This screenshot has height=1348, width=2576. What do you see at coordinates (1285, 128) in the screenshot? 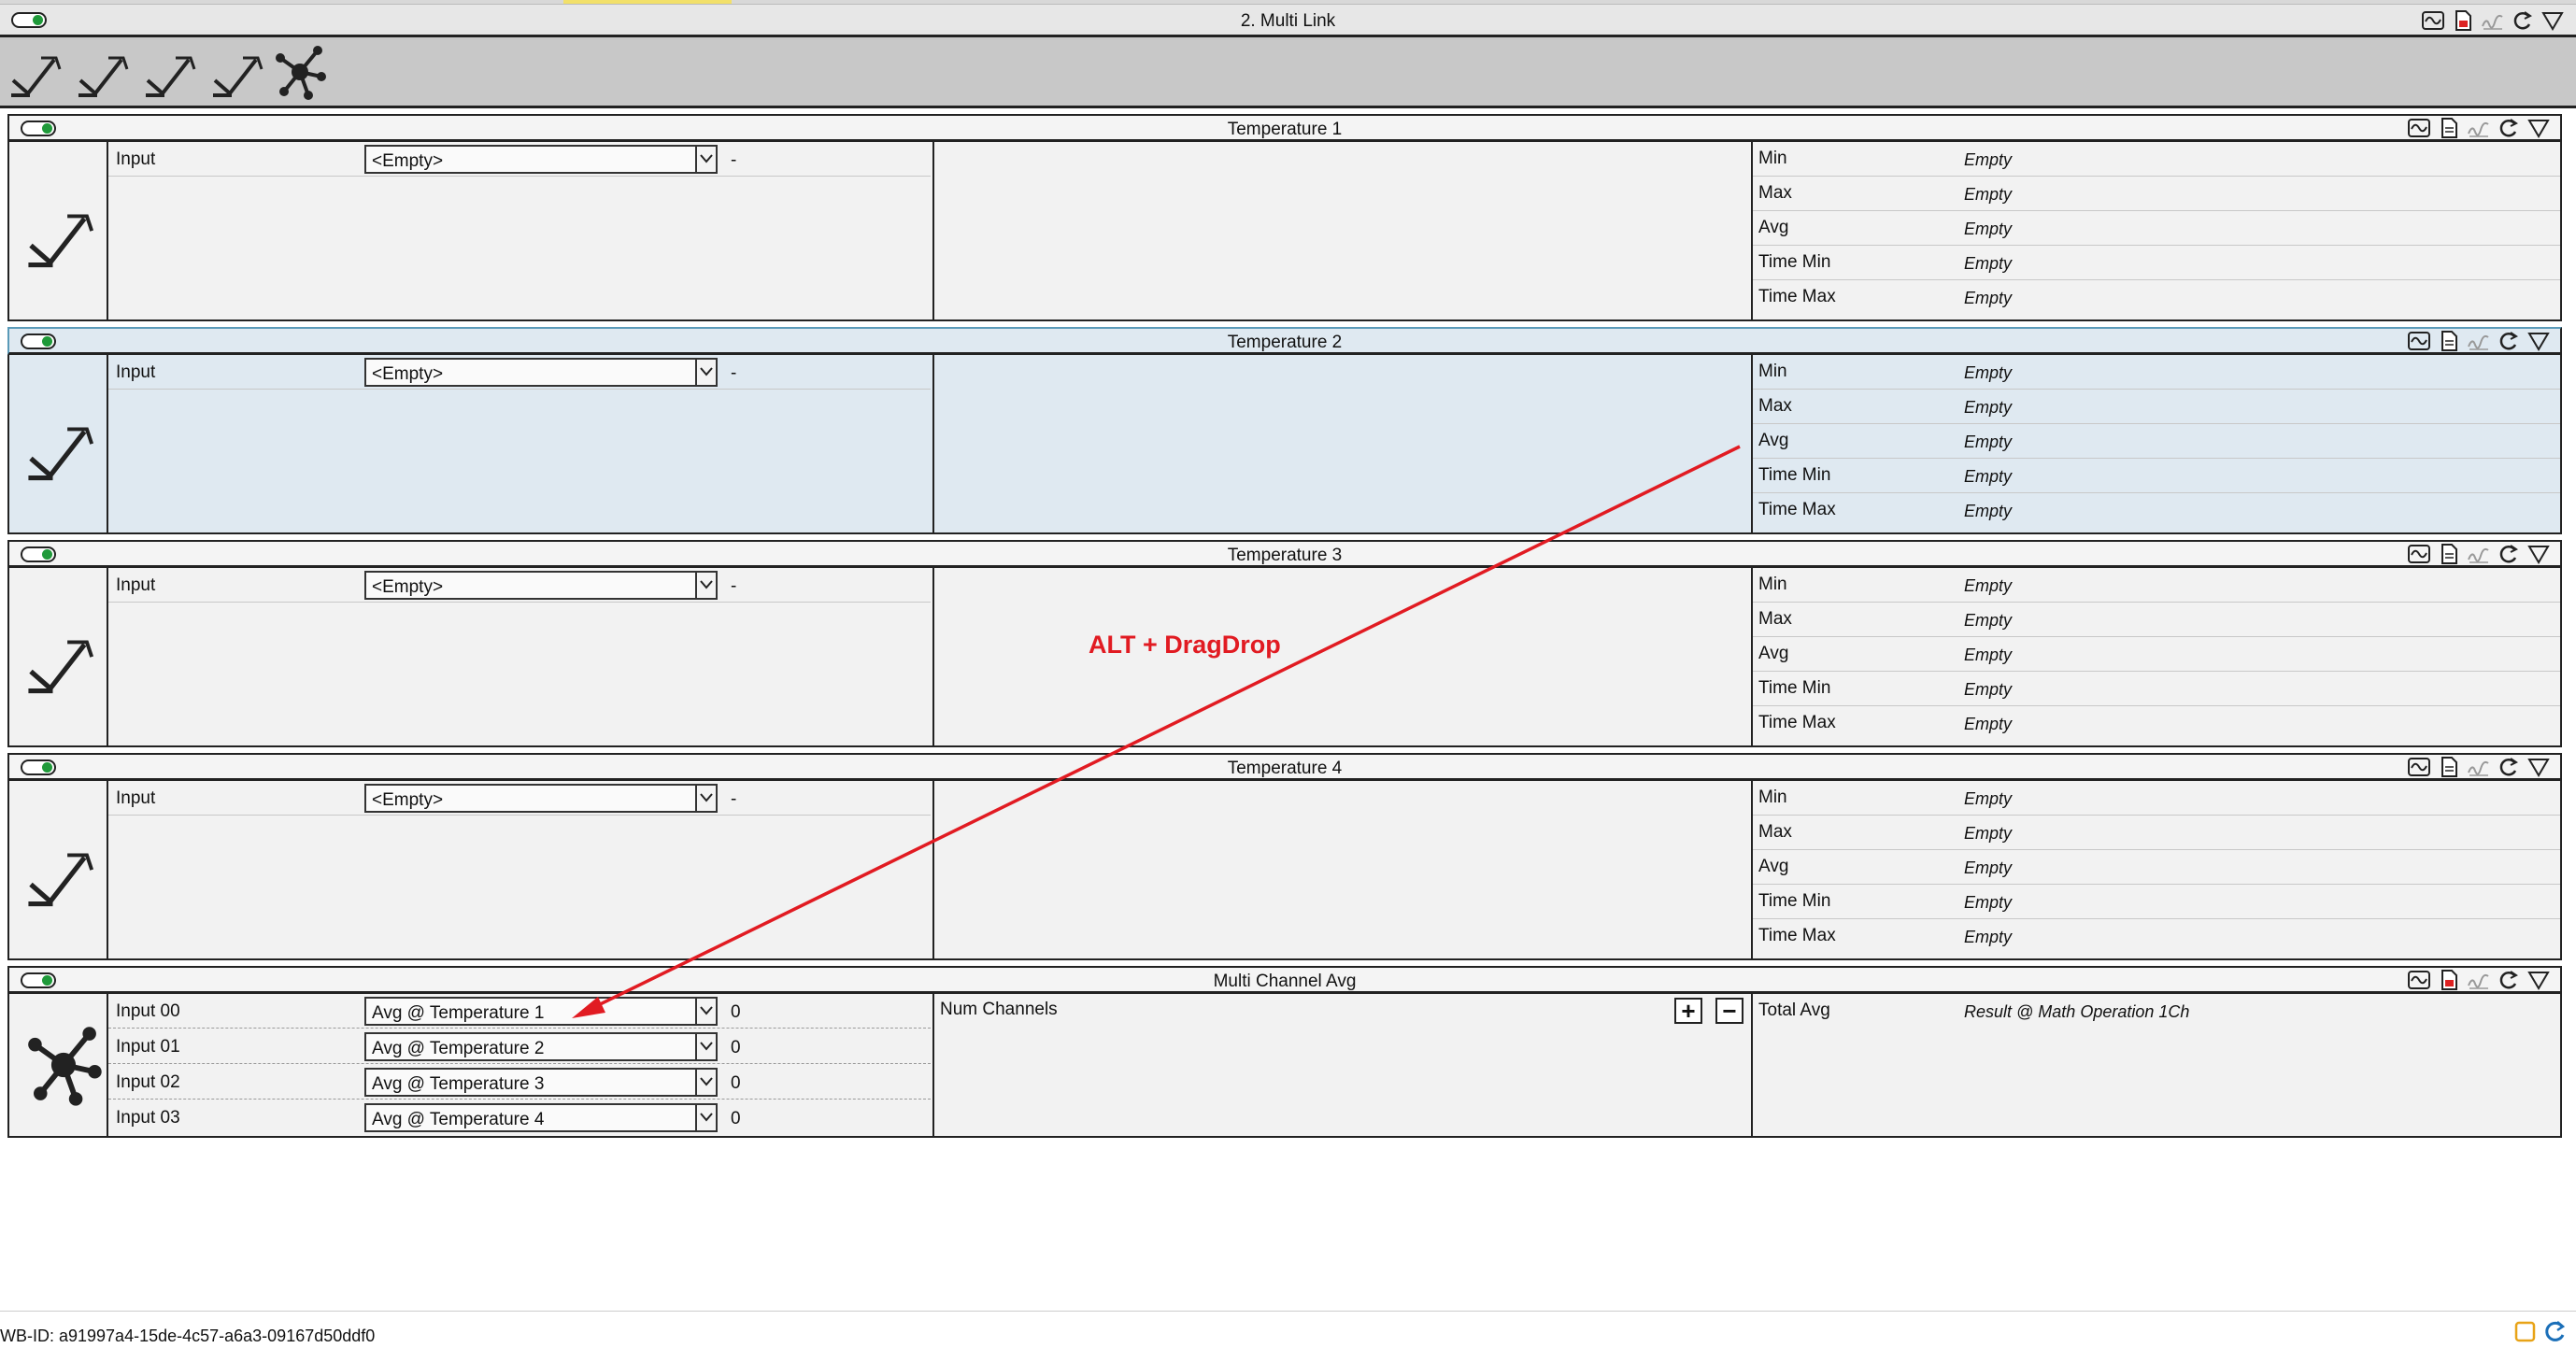
I see `panel-header: Temperature 1` at bounding box center [1285, 128].